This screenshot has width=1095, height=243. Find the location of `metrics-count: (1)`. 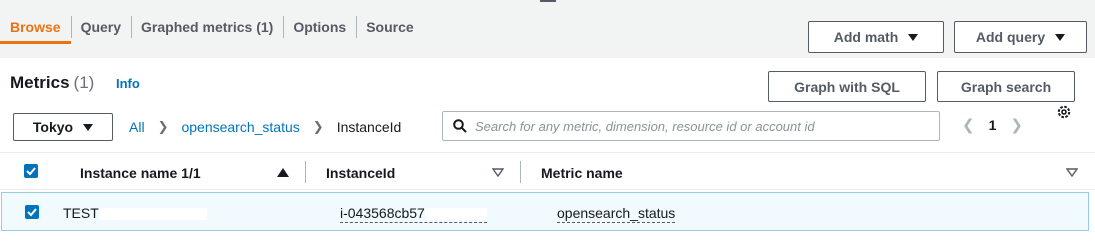

metrics-count: (1) is located at coordinates (84, 82).